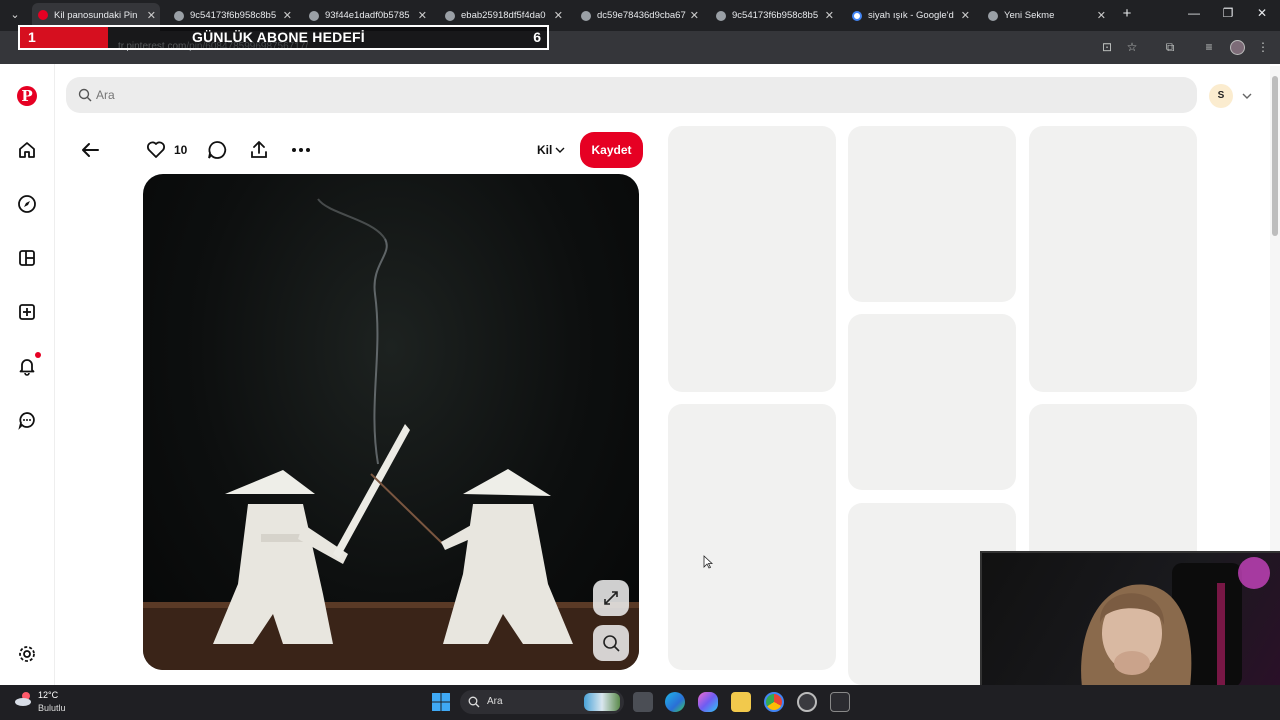  I want to click on pinterest-search-input: Ara, so click(631, 95).